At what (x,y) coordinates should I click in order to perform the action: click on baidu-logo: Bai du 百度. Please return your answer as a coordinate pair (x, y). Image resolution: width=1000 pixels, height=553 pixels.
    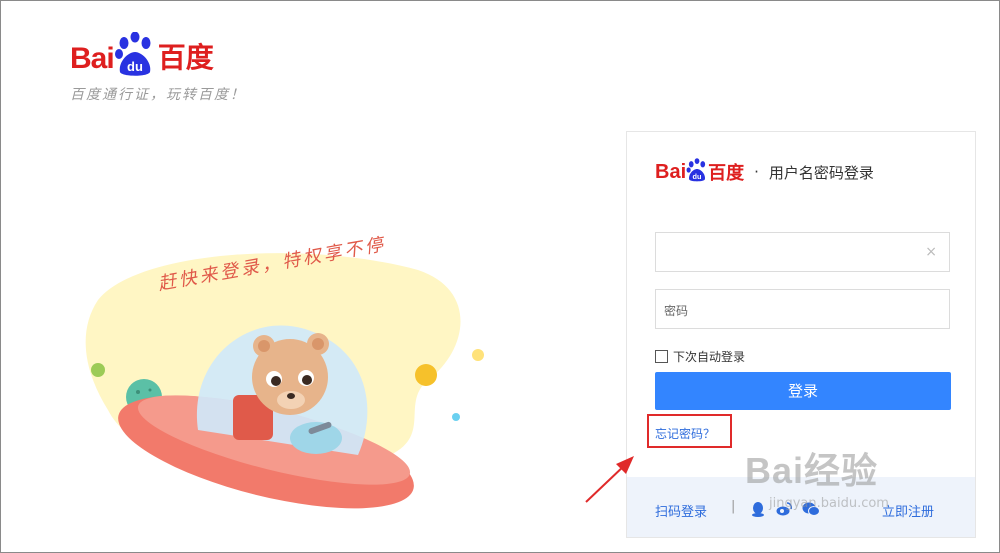
    Looking at the image, I should click on (142, 52).